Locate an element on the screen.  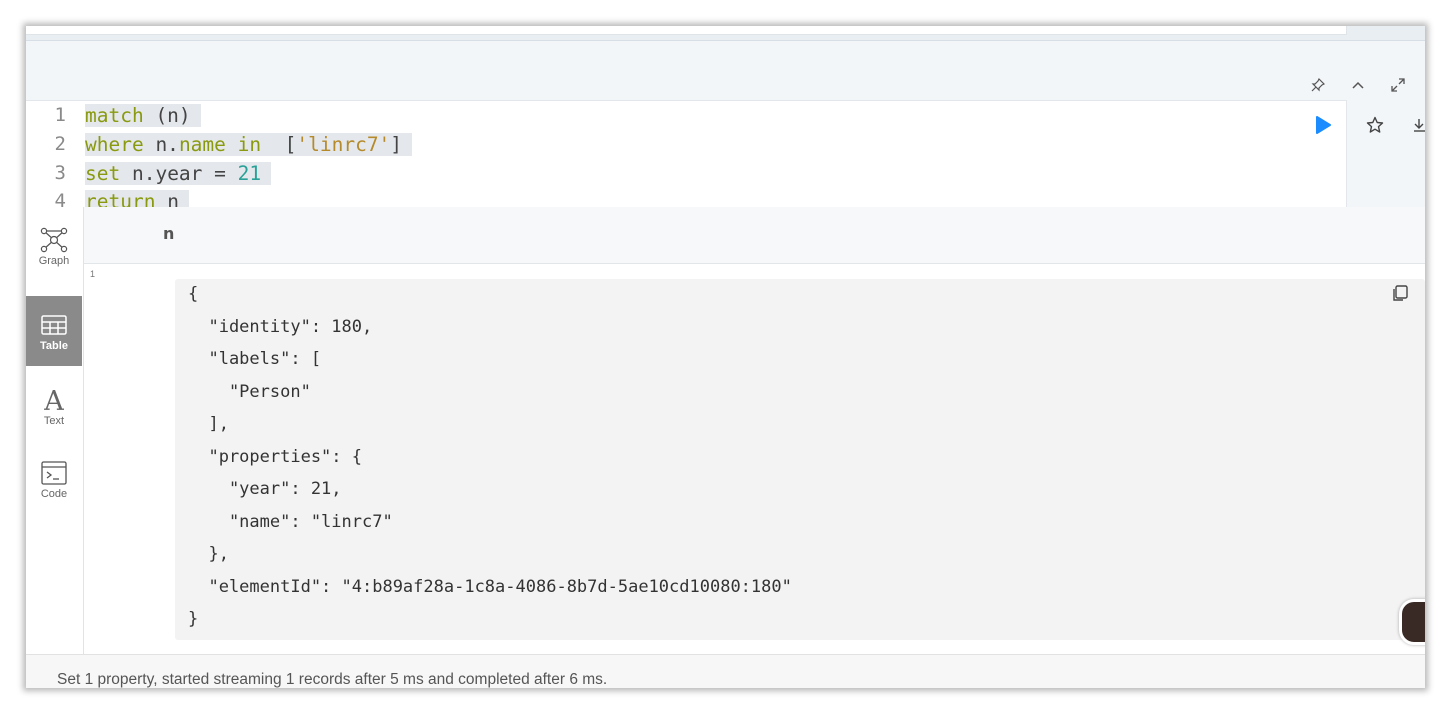
result-view-tabs: Graph Table A Text Code is located at coordinates (55, 430).